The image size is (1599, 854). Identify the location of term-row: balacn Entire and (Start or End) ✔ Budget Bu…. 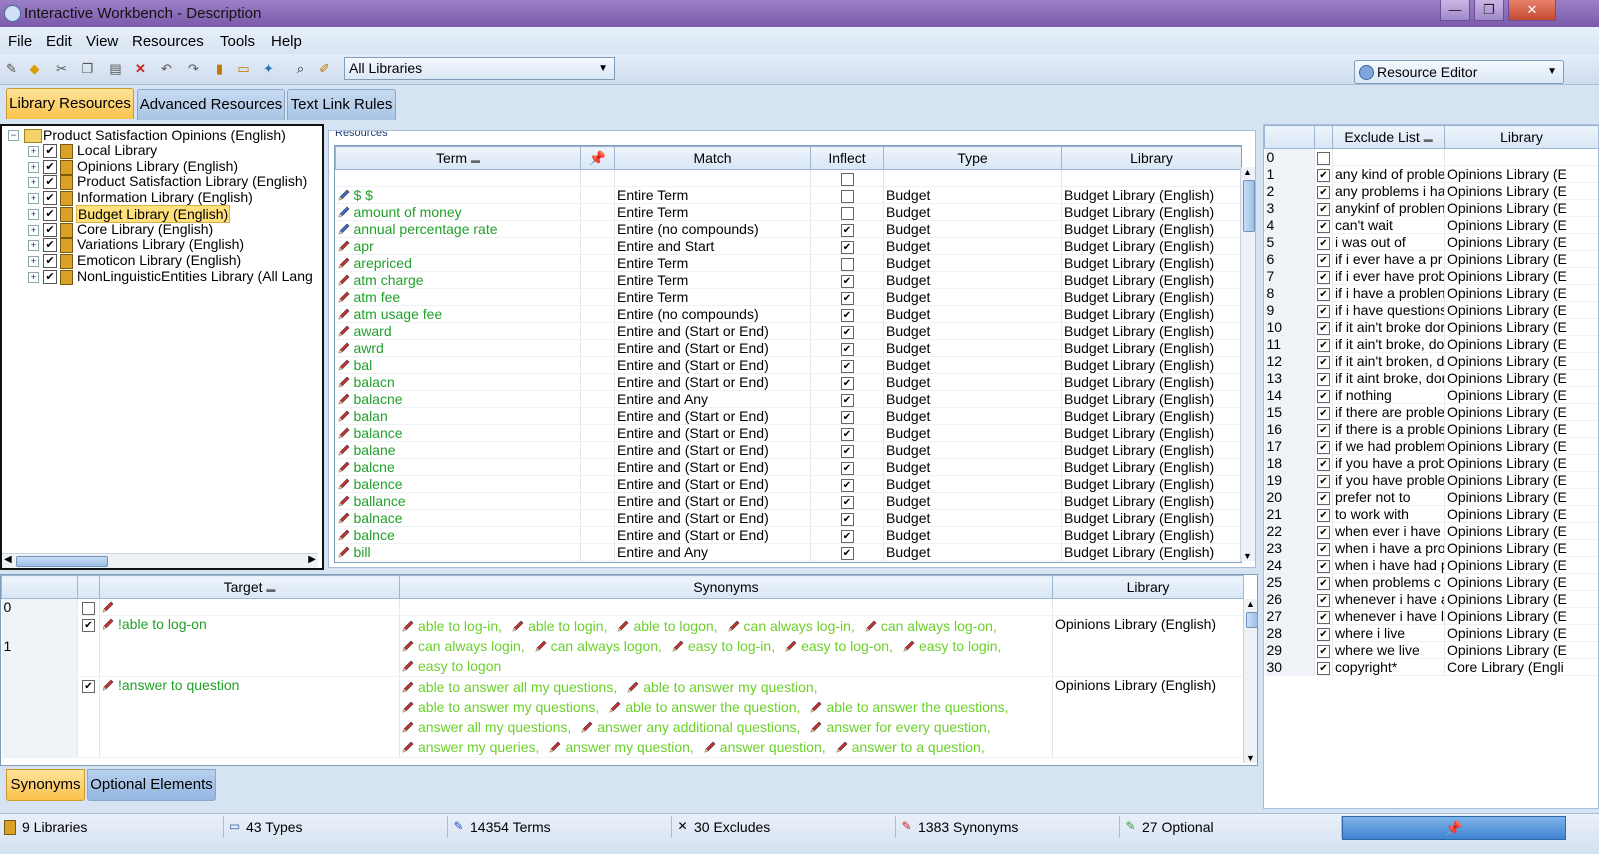
(788, 382).